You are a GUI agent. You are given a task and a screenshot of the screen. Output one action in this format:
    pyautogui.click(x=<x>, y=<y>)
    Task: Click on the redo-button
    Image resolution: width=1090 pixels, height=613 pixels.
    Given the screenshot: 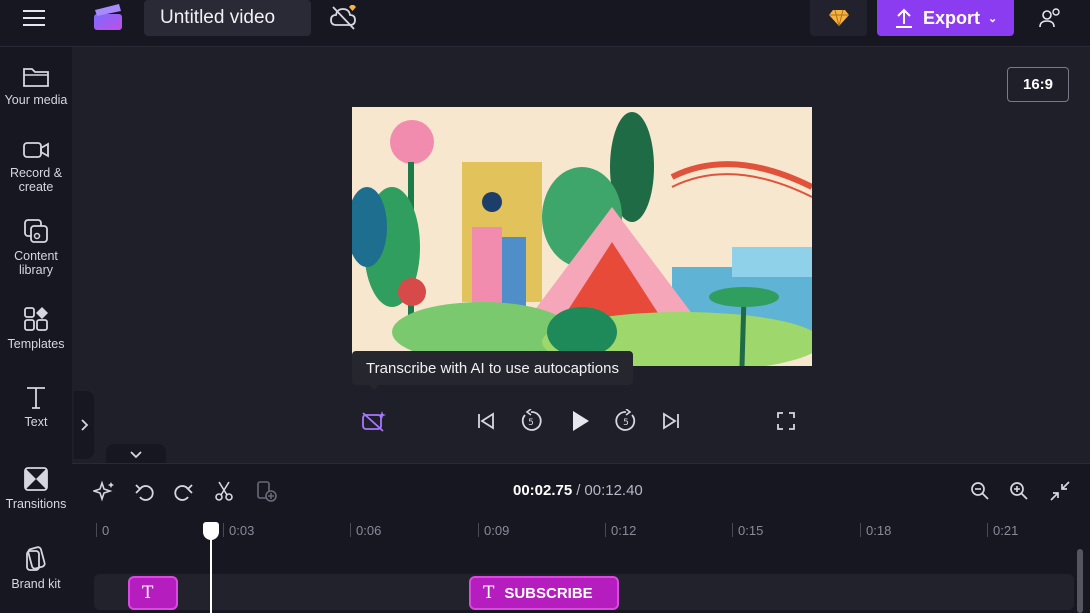 What is the action you would take?
    pyautogui.click(x=184, y=491)
    